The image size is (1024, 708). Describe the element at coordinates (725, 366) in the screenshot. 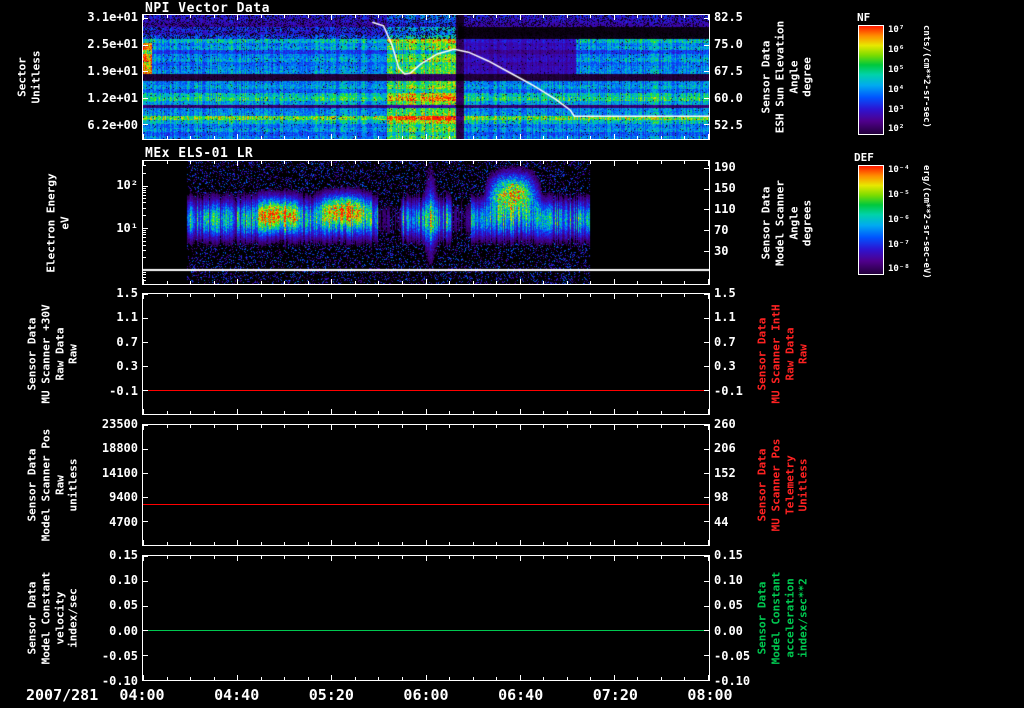

I see `y-tick-label: 0.3` at that location.